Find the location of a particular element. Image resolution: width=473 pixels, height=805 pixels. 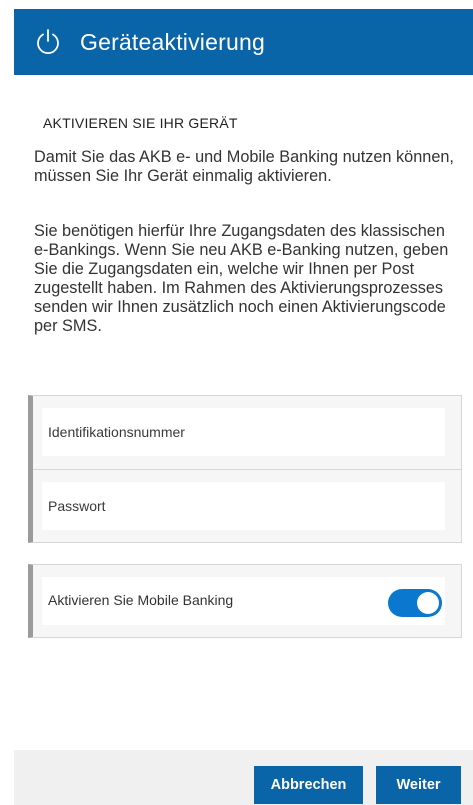

cancel-button: Abbrechen is located at coordinates (308, 785).